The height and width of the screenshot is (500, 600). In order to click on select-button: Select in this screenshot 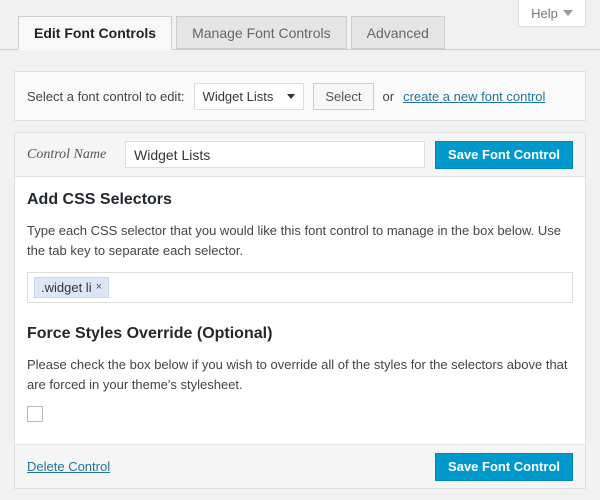, I will do `click(343, 96)`.